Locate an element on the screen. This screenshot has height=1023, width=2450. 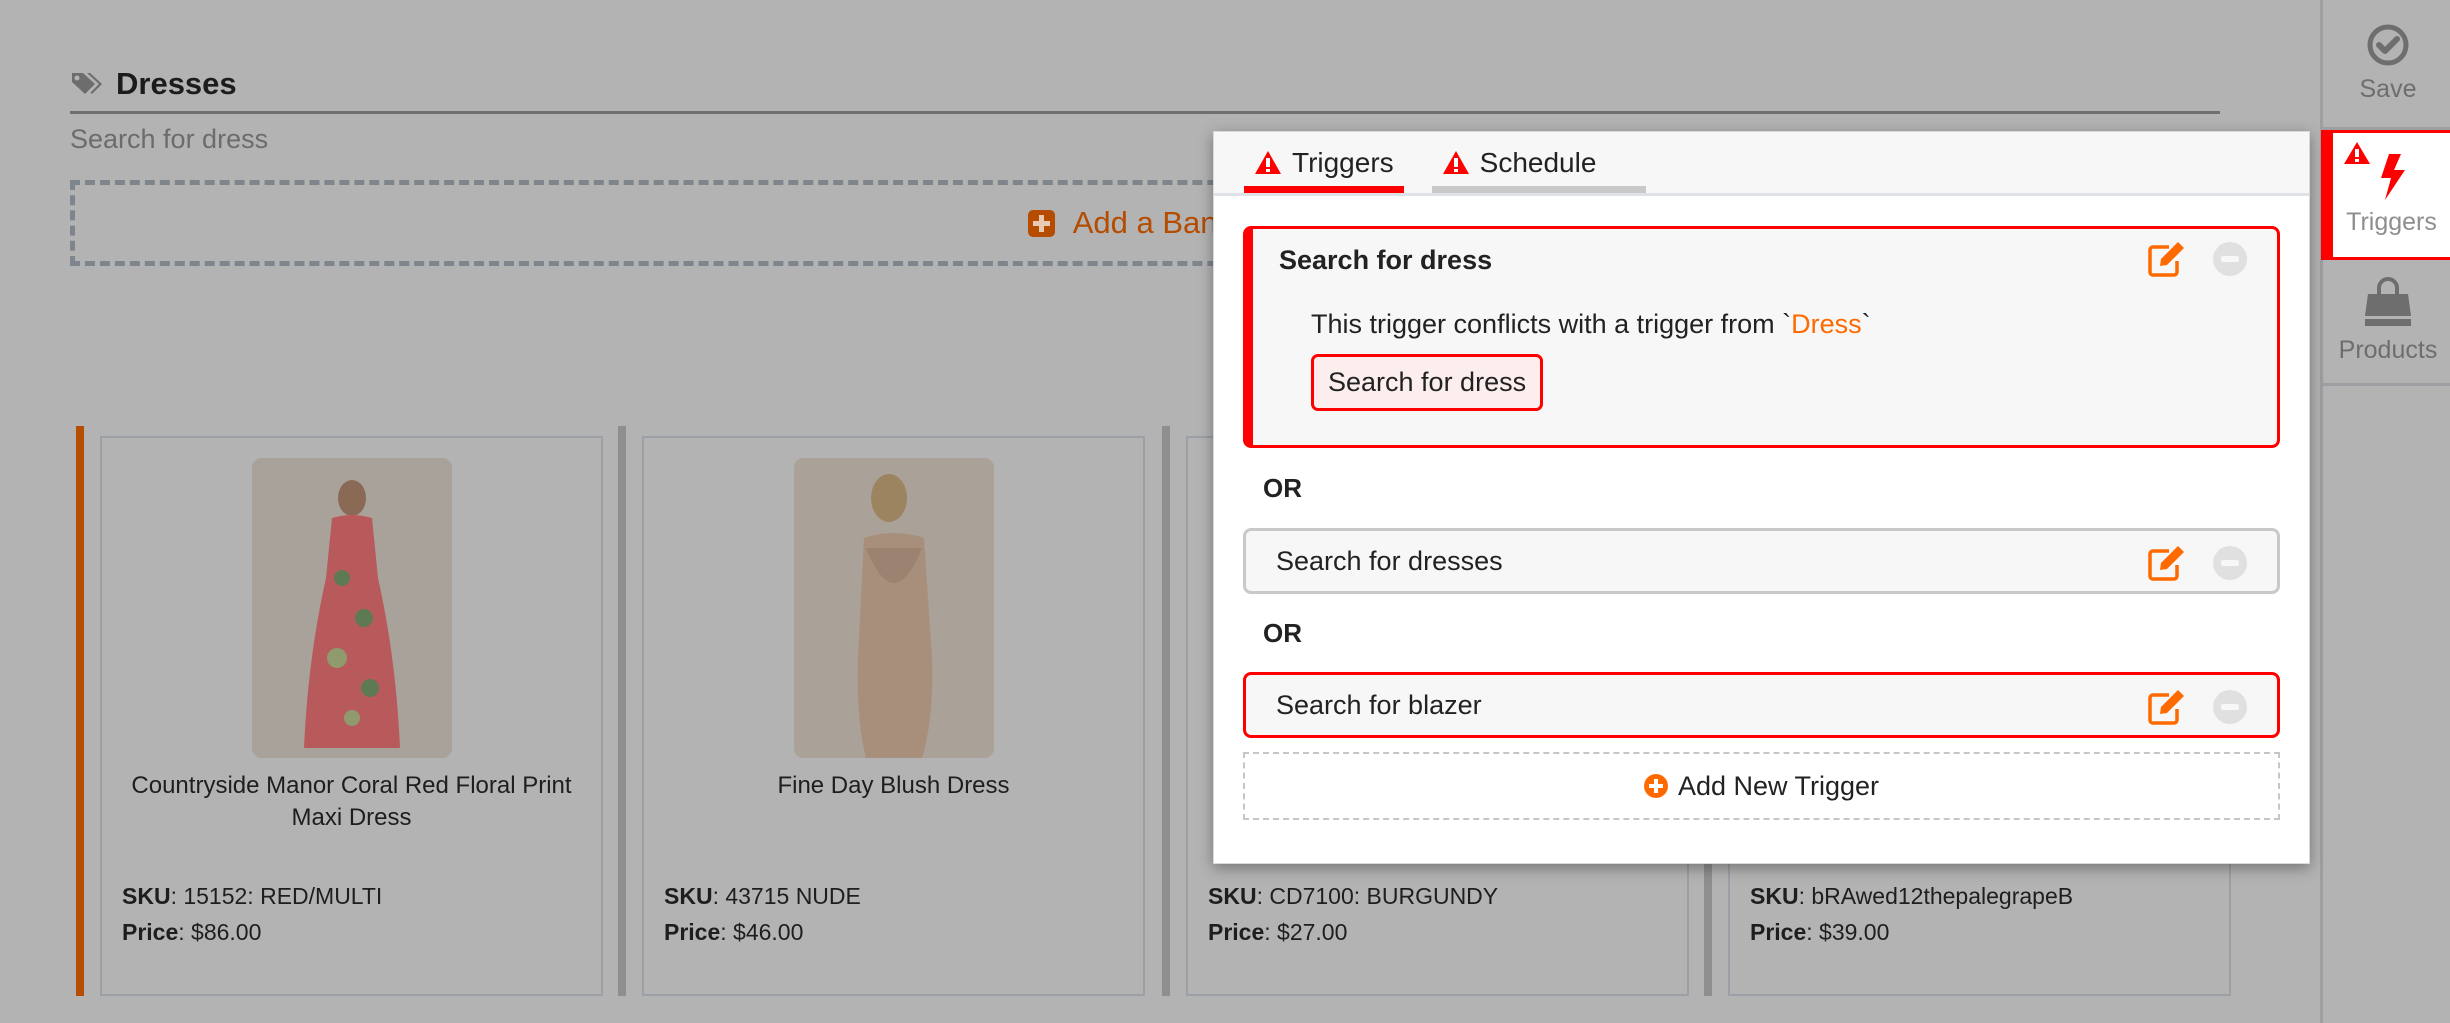
product-meta: SKU: 15152: RED/MULTI Price: $86.00 is located at coordinates (252, 914).